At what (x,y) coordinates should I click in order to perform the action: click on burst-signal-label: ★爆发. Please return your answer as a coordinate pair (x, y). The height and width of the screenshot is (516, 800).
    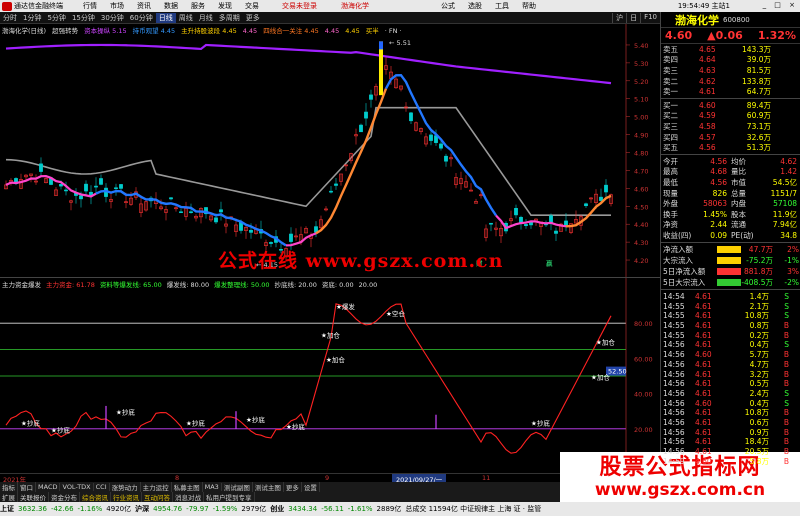
    Looking at the image, I should click on (345, 306).